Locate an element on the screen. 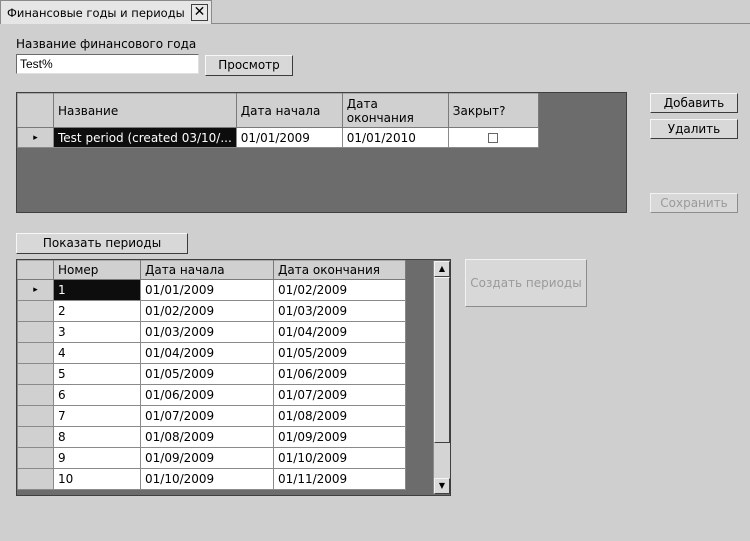 This screenshot has height=541, width=750. cell-start-date: 01/02/2009 is located at coordinates (207, 311).